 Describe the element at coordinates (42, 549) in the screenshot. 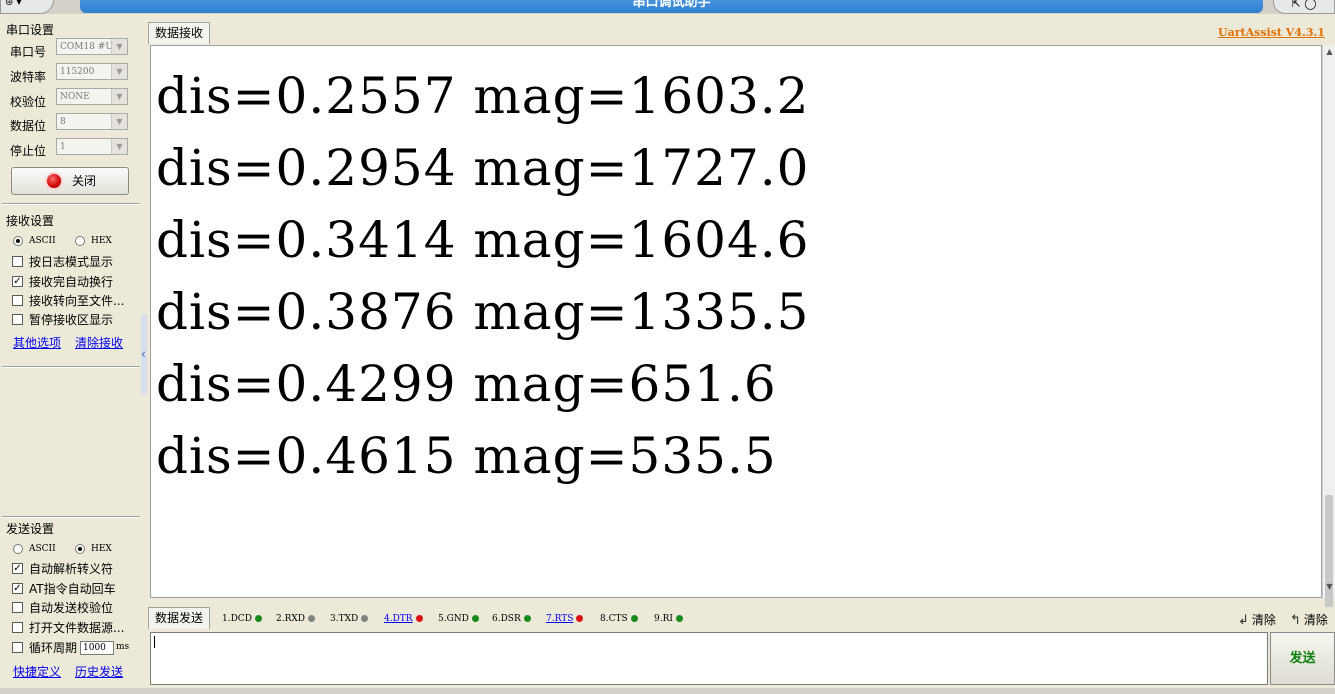

I see `tx-ascii-label: ASCII` at that location.